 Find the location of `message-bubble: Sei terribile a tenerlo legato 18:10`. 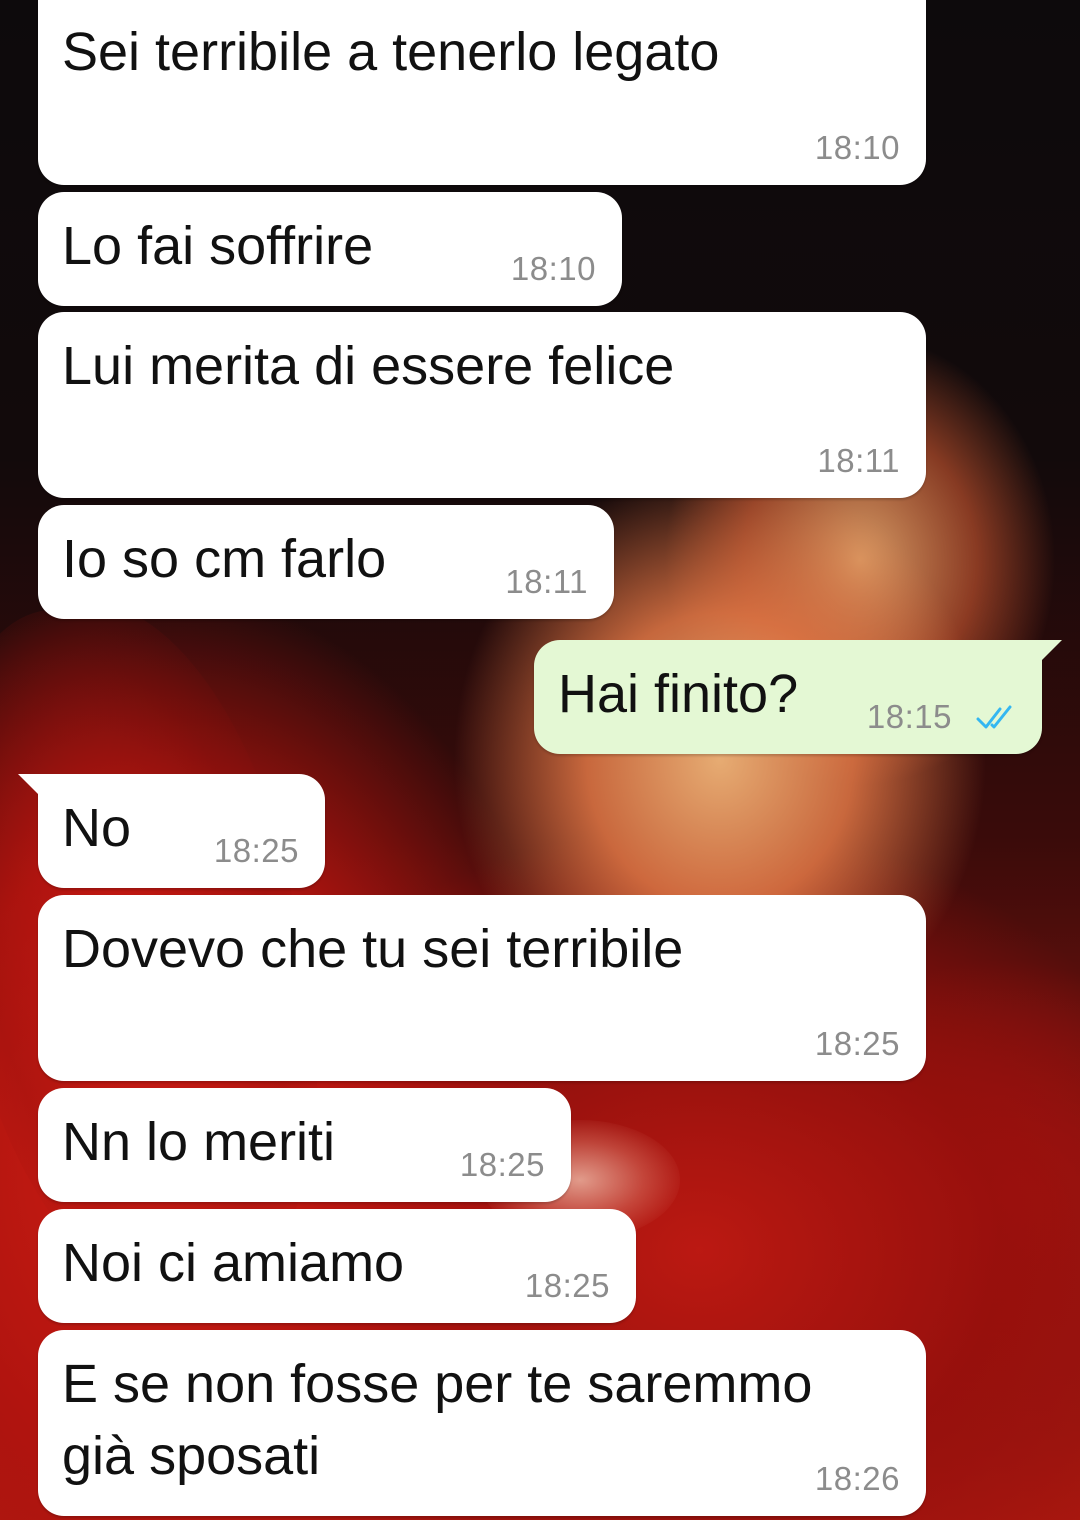

message-bubble: Sei terribile a tenerlo legato 18:10 is located at coordinates (482, 92).